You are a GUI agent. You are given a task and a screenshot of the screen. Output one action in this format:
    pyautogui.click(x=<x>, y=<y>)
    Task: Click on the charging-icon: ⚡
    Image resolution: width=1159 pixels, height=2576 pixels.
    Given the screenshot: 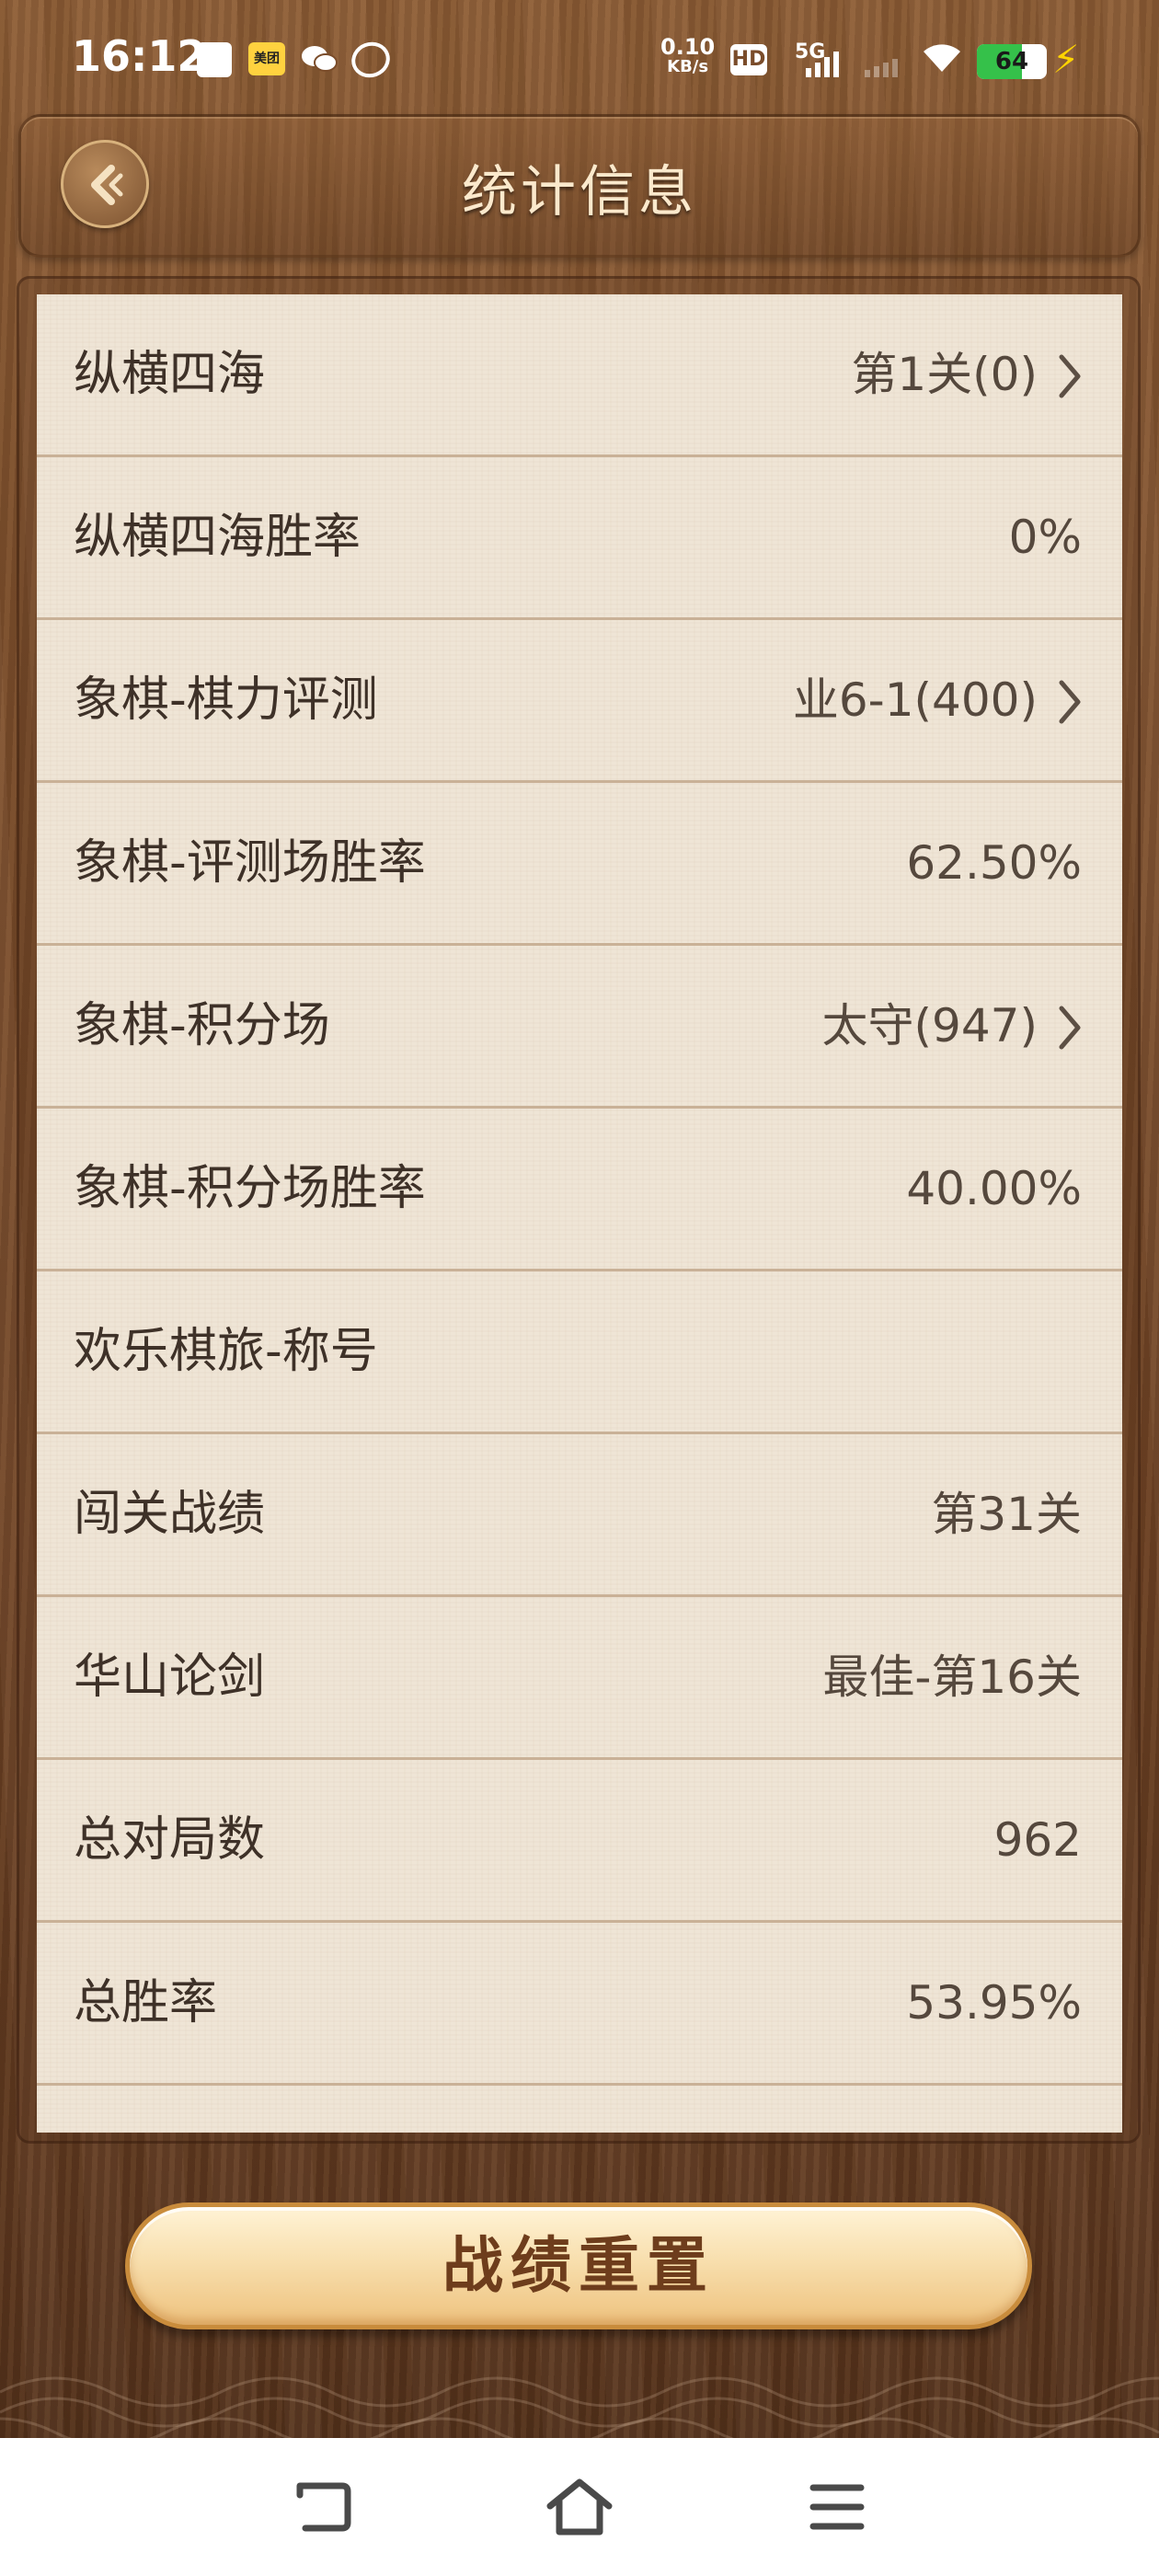 What is the action you would take?
    pyautogui.click(x=1066, y=59)
    